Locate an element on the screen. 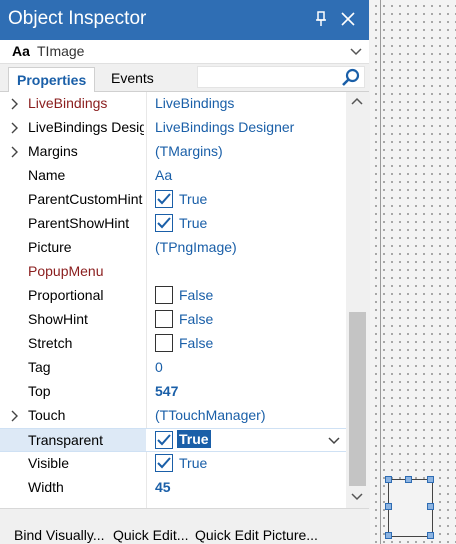 Image resolution: width=456 pixels, height=544 pixels. property-name: Top is located at coordinates (39, 391).